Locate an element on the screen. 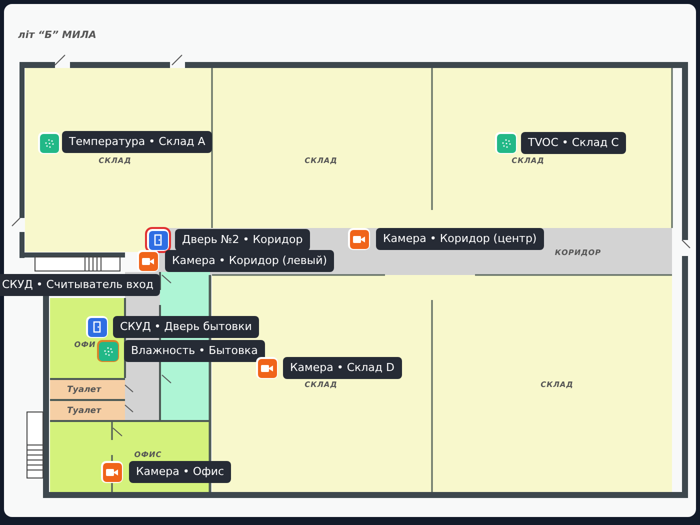 Image resolution: width=700 pixels, height=525 pixels. device-label: Температура • Склад A is located at coordinates (137, 142).